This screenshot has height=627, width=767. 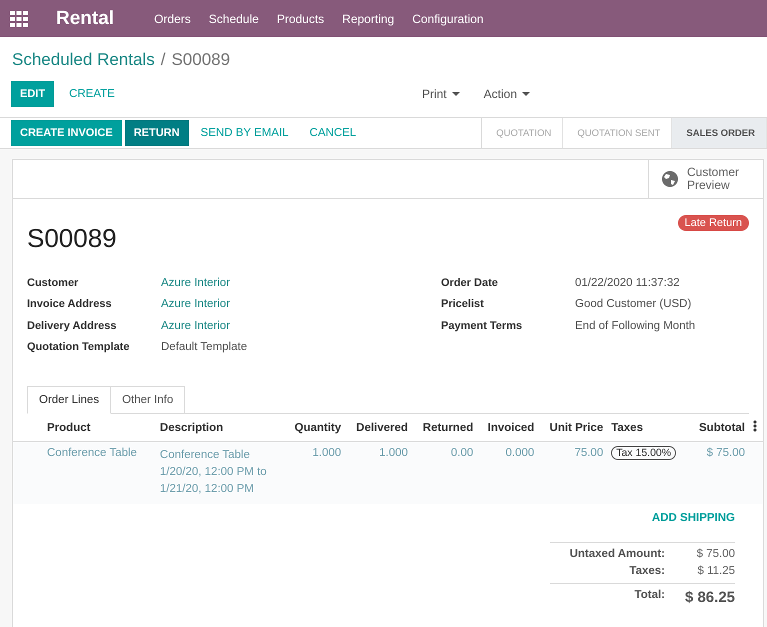 What do you see at coordinates (716, 571) in the screenshot?
I see `total-value: $ 11.25` at bounding box center [716, 571].